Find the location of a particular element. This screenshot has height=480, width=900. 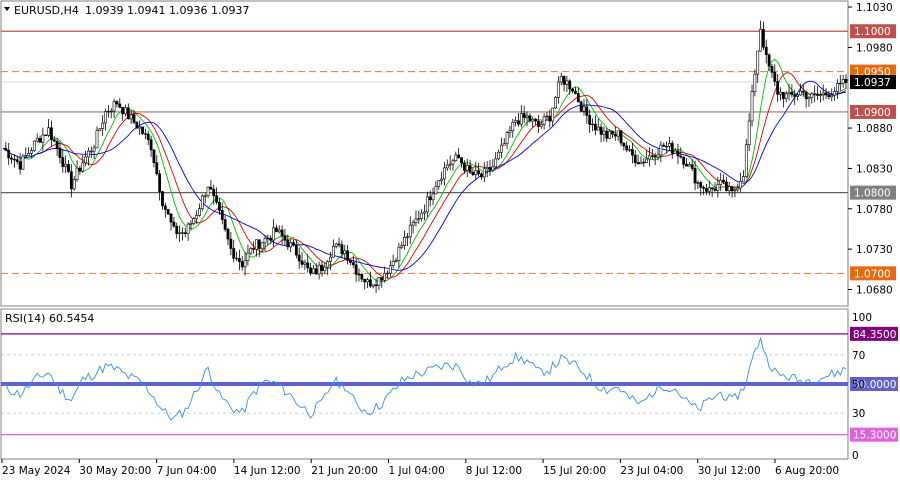

level-tag-label: 1.1000 is located at coordinates (872, 32).